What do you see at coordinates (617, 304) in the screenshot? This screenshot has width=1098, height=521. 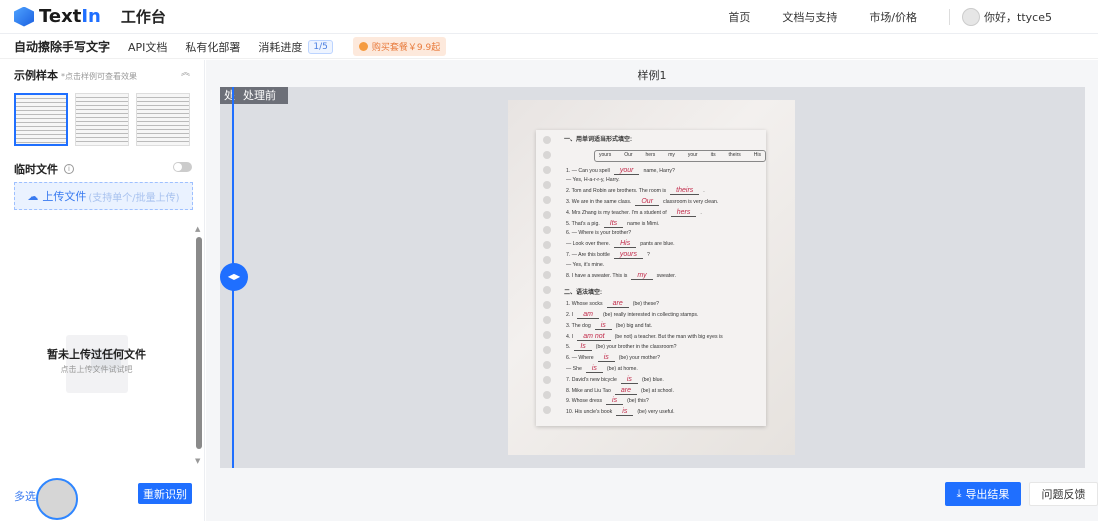 I see `handwritten-answer: are` at bounding box center [617, 304].